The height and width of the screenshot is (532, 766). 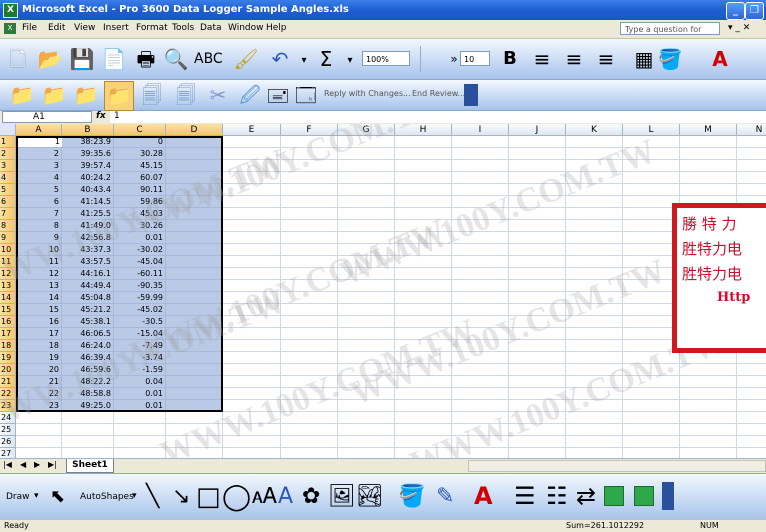 I want to click on cell-a15: 15, so click(x=39, y=310).